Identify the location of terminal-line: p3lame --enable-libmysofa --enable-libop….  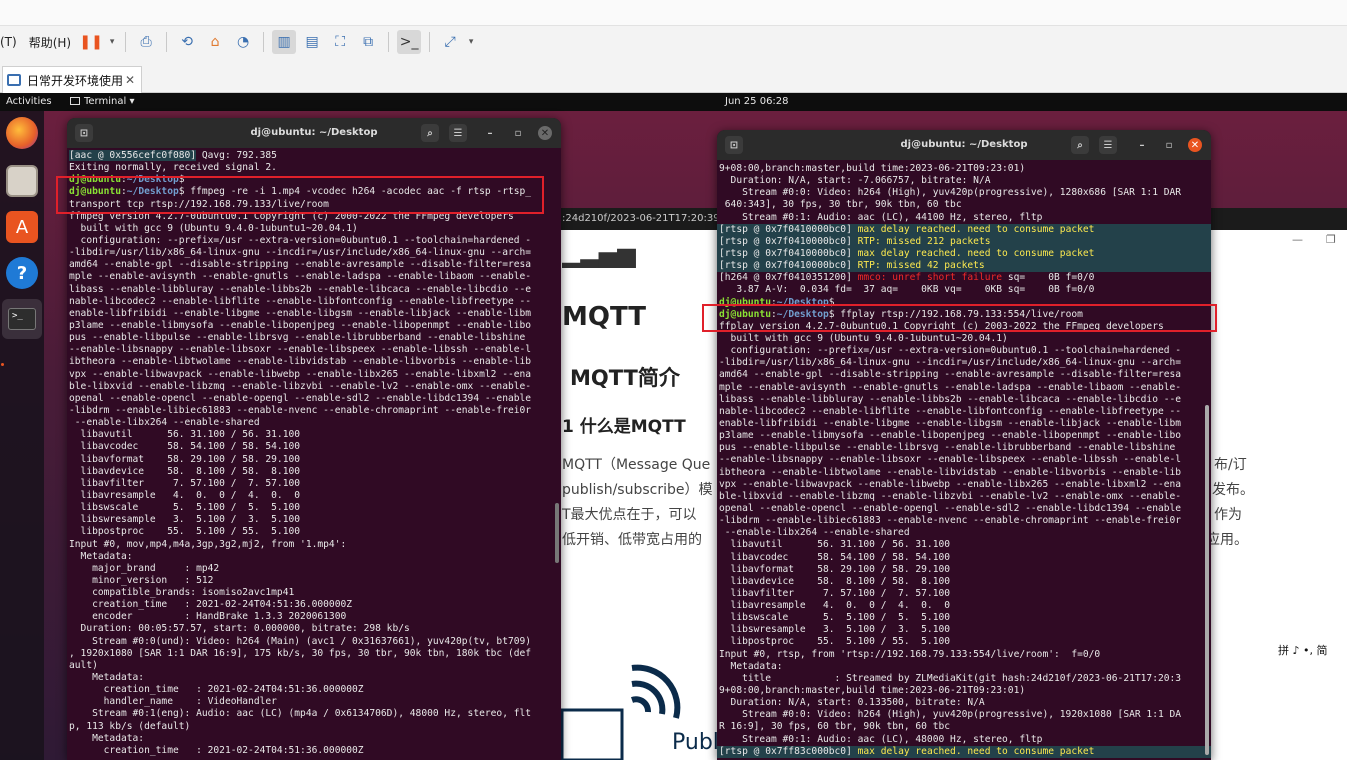
(314, 326).